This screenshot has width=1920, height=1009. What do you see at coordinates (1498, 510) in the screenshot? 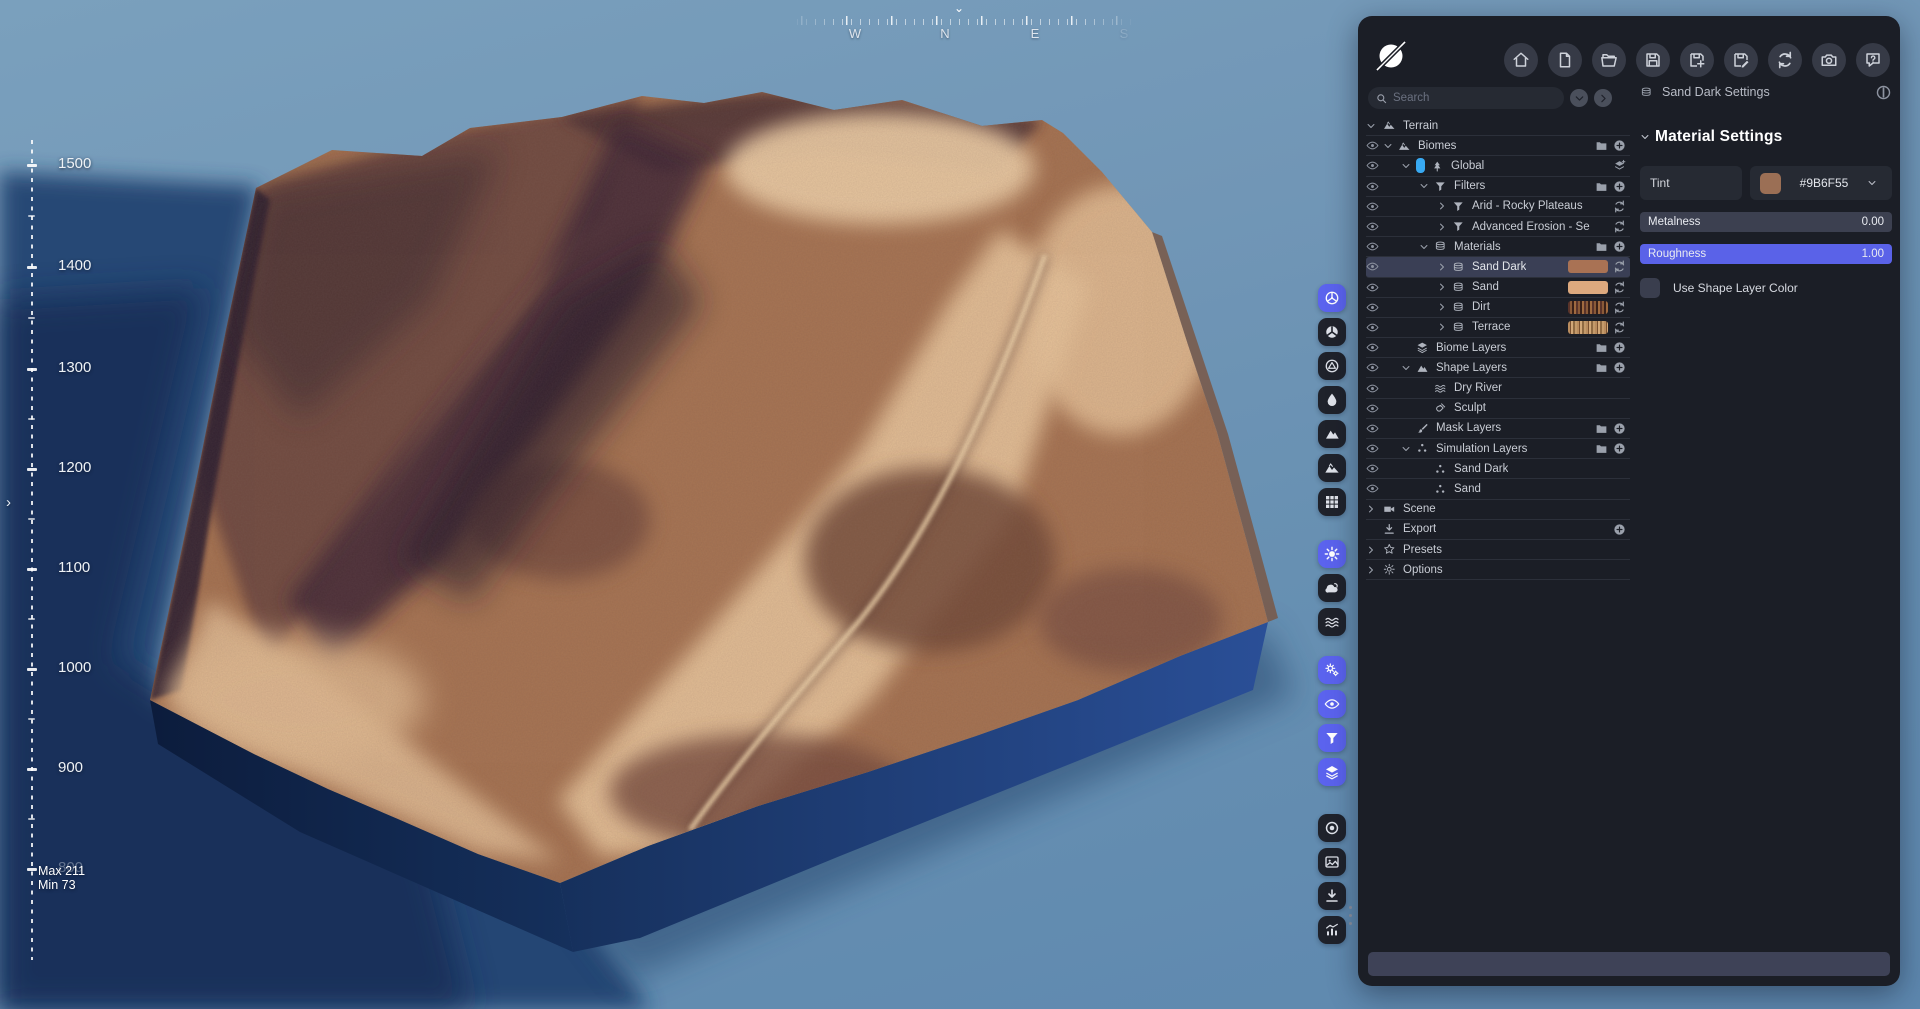
I see `tree-row-scene: Scene` at bounding box center [1498, 510].